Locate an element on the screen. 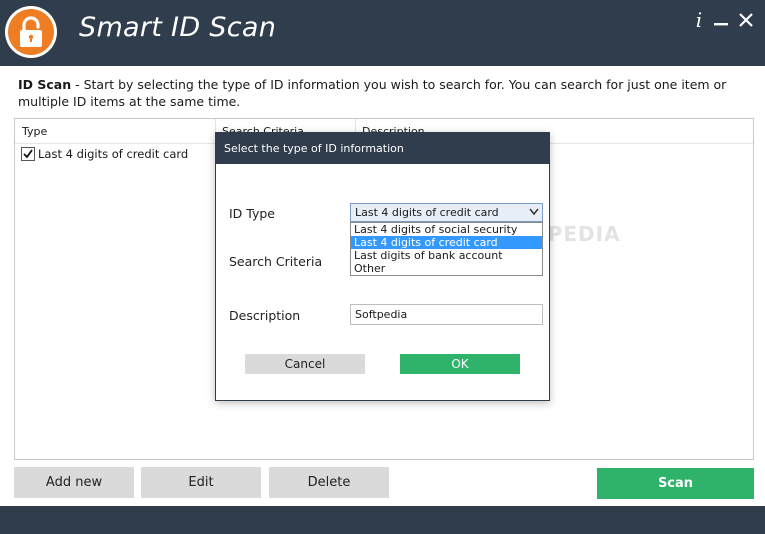 This screenshot has height=534, width=765. description-label: Description is located at coordinates (265, 315).